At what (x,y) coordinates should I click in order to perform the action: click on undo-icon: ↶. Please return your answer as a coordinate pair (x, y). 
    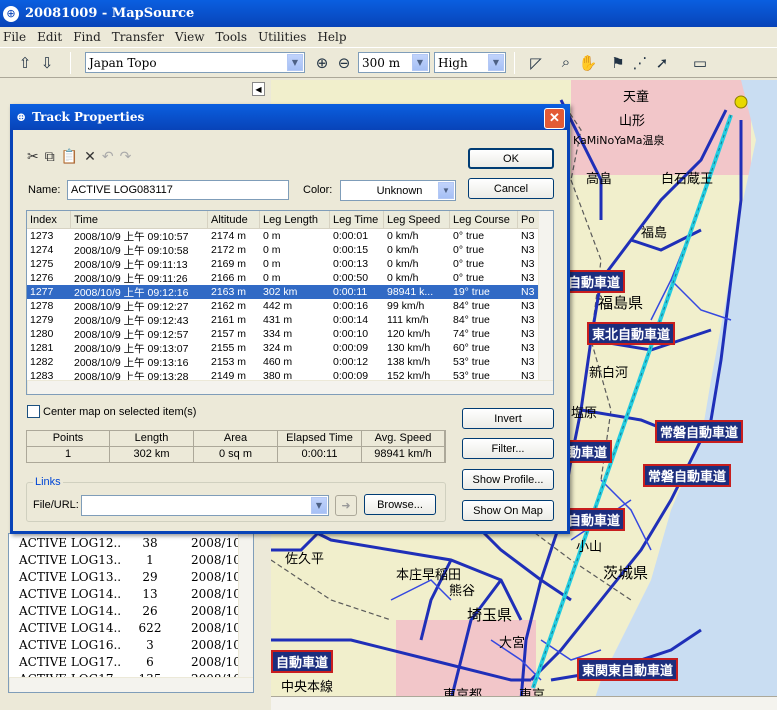
    Looking at the image, I should click on (108, 156).